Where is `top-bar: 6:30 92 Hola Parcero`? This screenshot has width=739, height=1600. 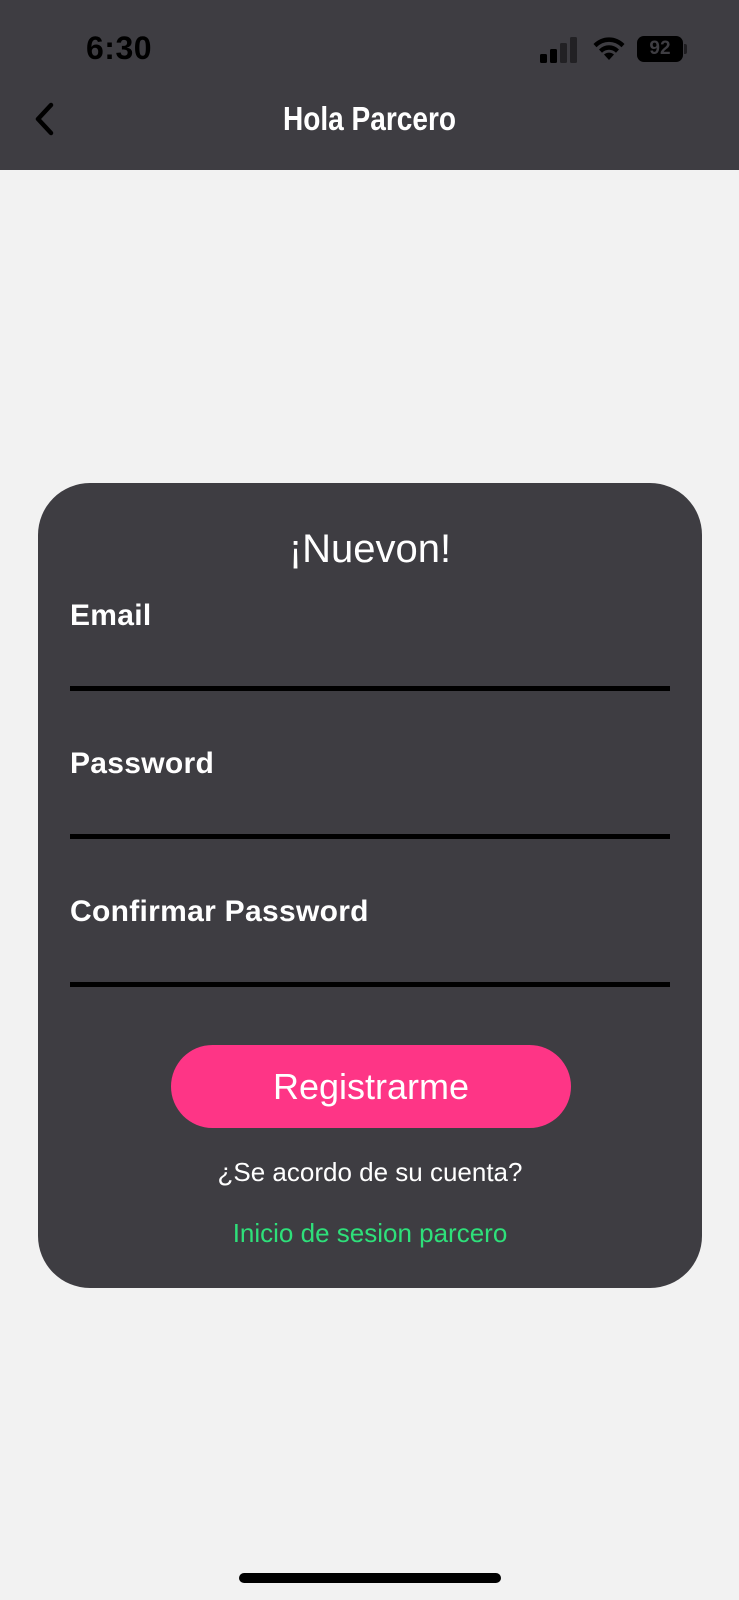 top-bar: 6:30 92 Hola Parcero is located at coordinates (369, 85).